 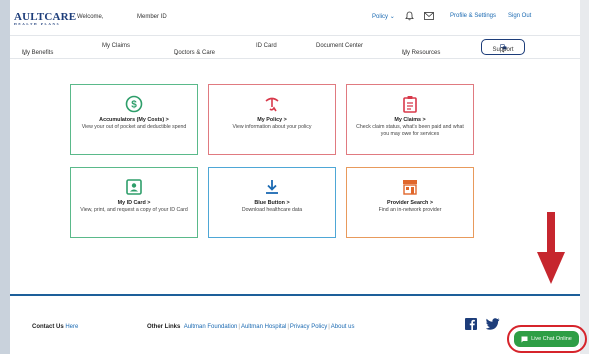 I want to click on tile-title: My Claims >, so click(x=410, y=120).